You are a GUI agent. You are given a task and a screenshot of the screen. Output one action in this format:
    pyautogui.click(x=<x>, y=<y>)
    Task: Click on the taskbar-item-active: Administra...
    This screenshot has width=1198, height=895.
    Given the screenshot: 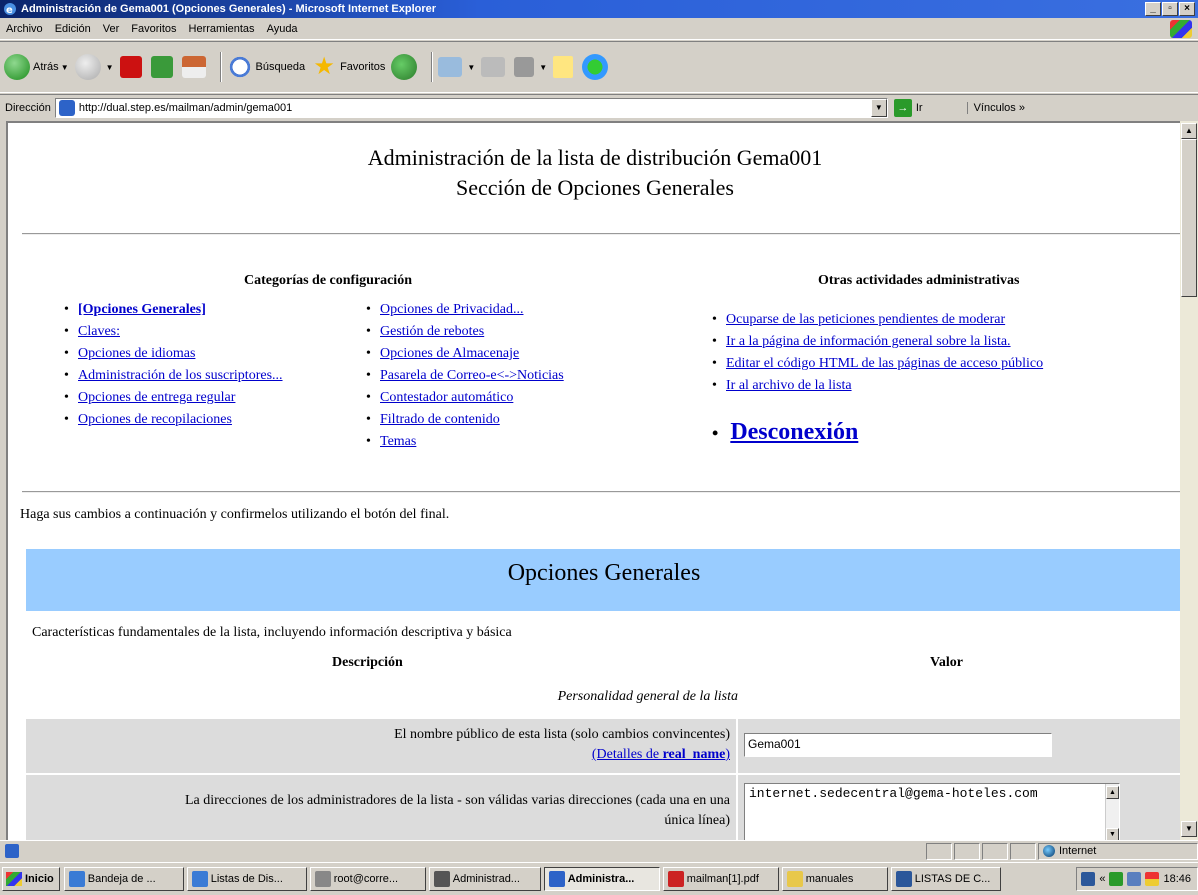 What is the action you would take?
    pyautogui.click(x=601, y=879)
    